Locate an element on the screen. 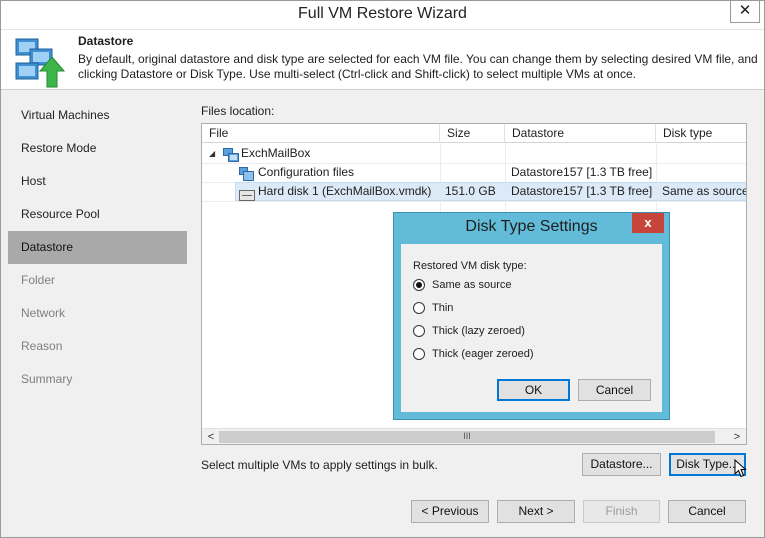 This screenshot has width=765, height=538. disk-type-label: Restored VM disk type: is located at coordinates (470, 266).